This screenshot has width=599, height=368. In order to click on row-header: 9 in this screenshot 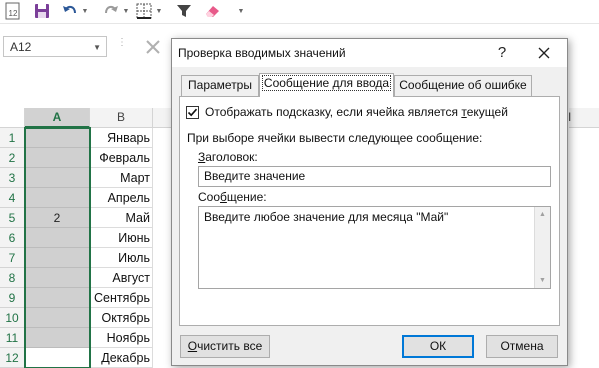, I will do `click(12, 298)`.